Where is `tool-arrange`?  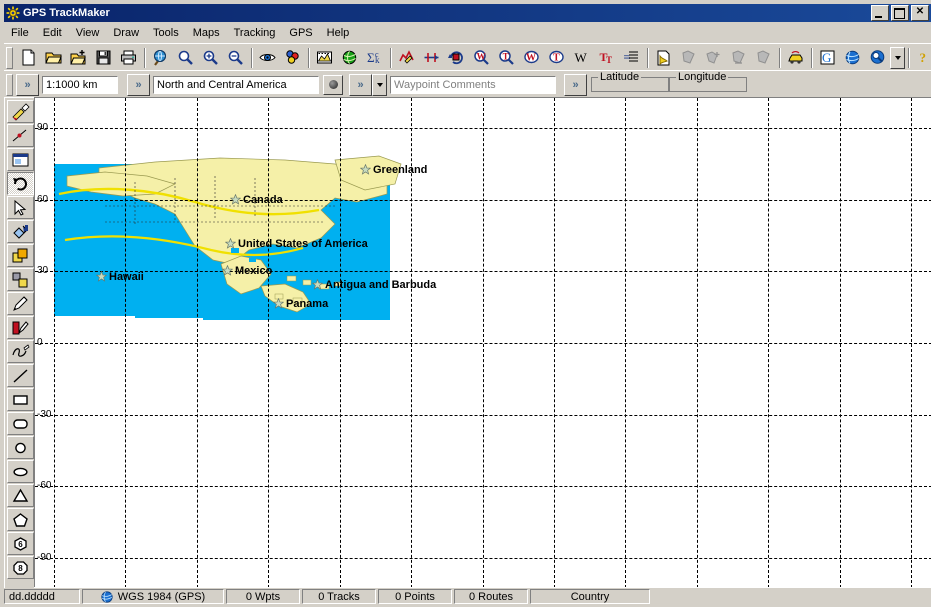 tool-arrange is located at coordinates (20, 279).